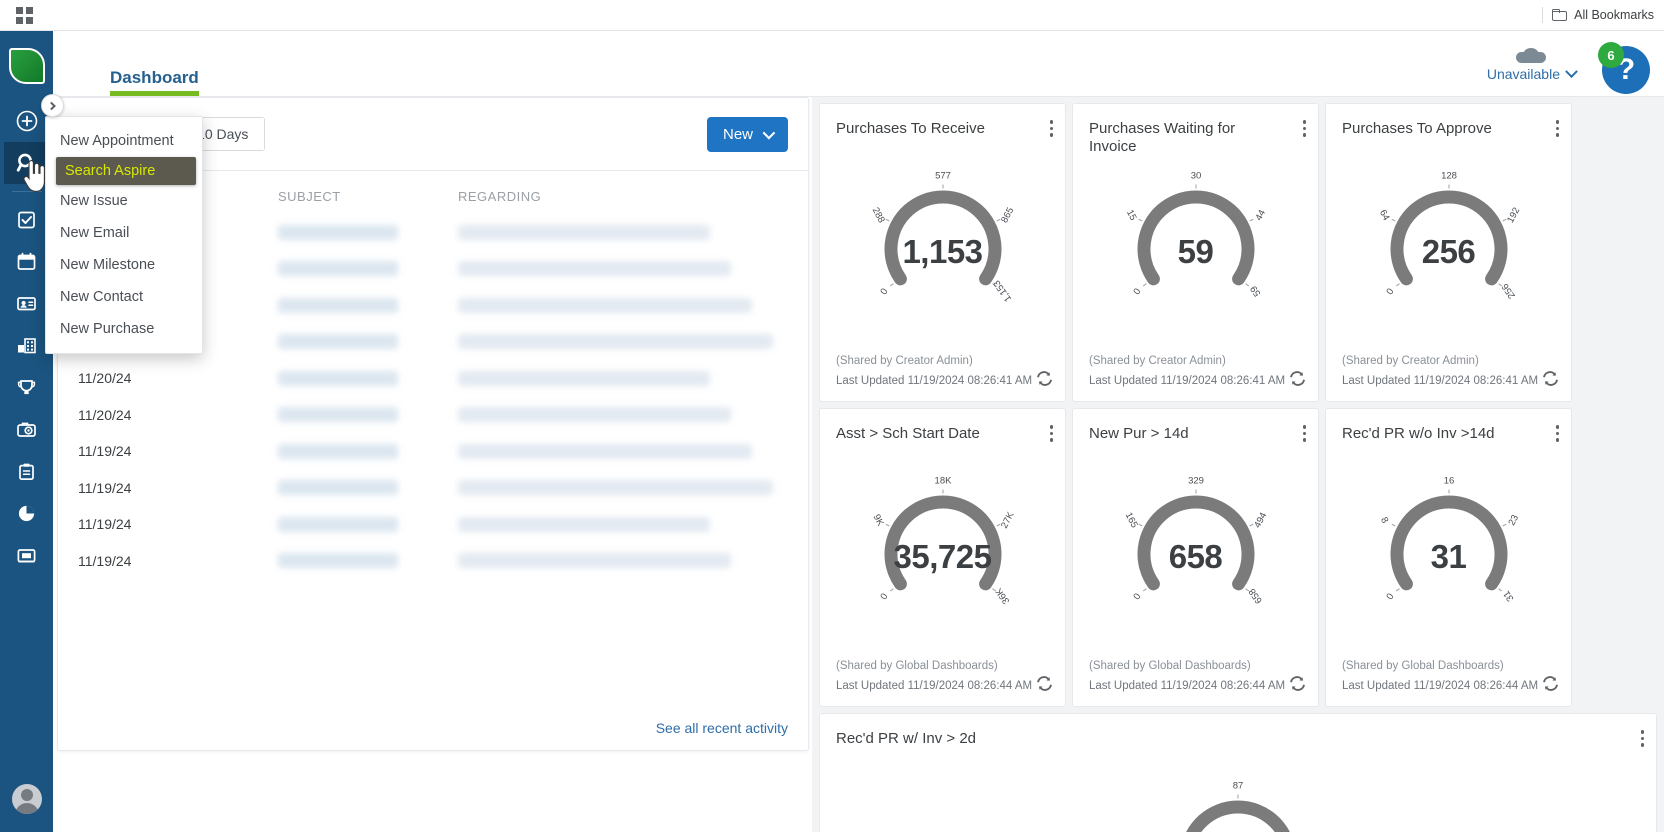 Image resolution: width=1664 pixels, height=832 pixels. What do you see at coordinates (1513, 520) in the screenshot?
I see `gauge-tick-label: 23` at bounding box center [1513, 520].